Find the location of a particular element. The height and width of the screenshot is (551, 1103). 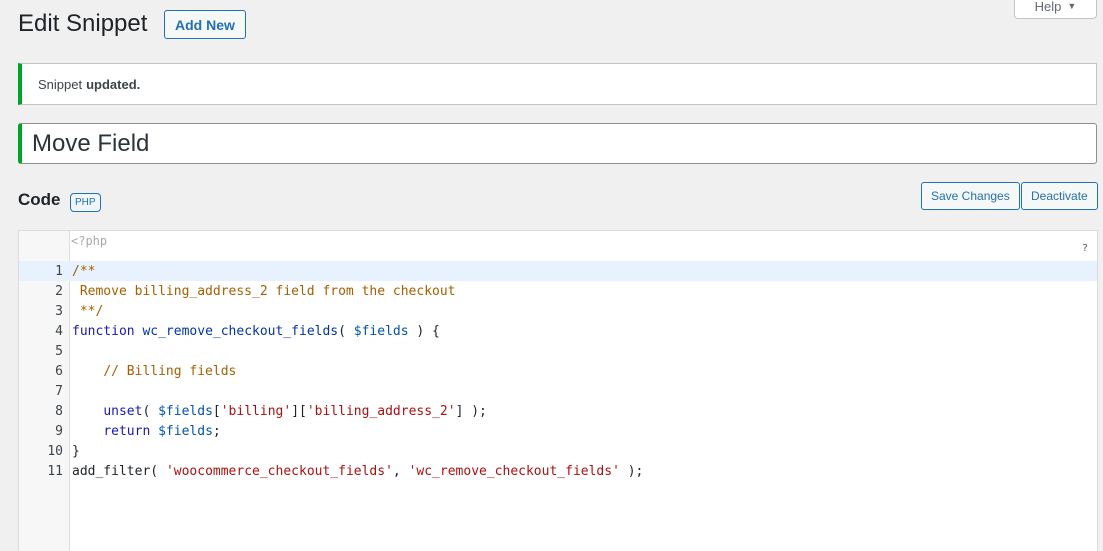

editor-help-icon: ? is located at coordinates (1085, 248).